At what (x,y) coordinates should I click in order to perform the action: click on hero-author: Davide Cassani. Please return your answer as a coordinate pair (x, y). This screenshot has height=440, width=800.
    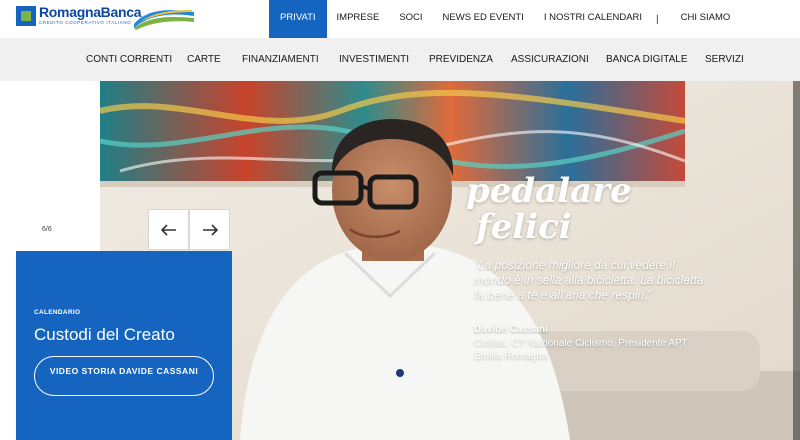
    Looking at the image, I should click on (511, 329).